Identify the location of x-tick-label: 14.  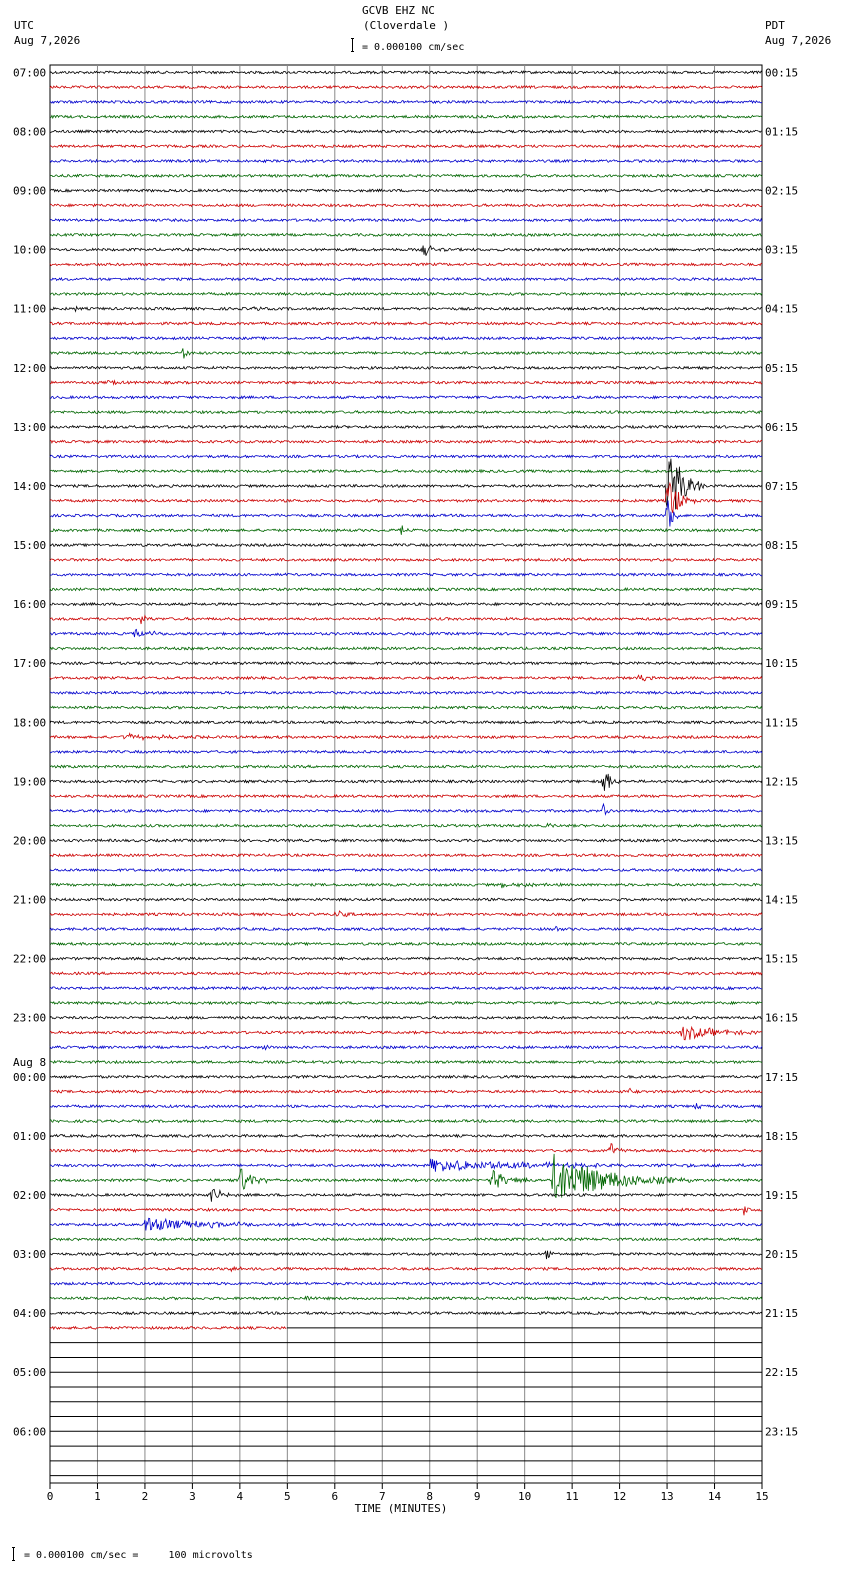
(715, 1496).